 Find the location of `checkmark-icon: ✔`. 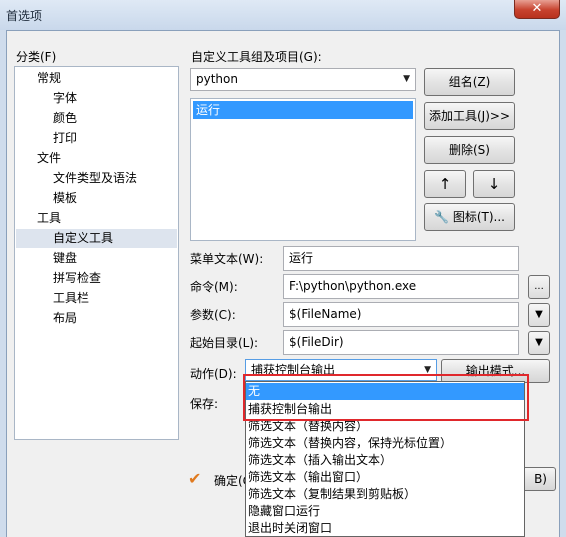

checkmark-icon: ✔ is located at coordinates (195, 478).